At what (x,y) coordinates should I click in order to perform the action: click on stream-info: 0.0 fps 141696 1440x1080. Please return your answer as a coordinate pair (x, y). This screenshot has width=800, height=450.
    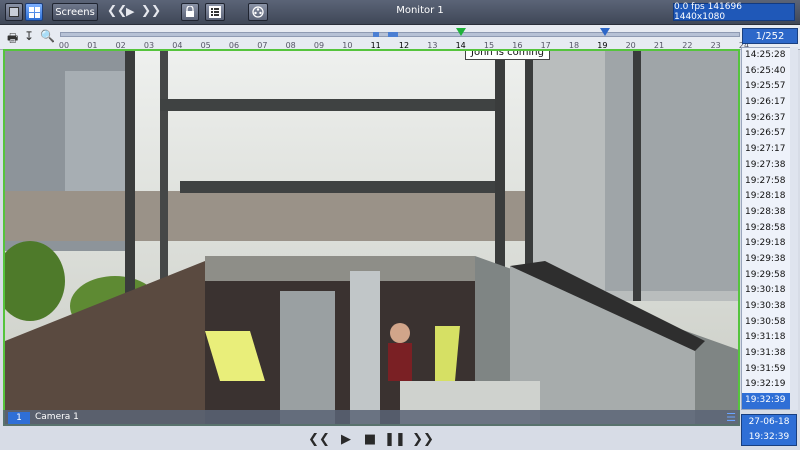
    Looking at the image, I should click on (734, 12).